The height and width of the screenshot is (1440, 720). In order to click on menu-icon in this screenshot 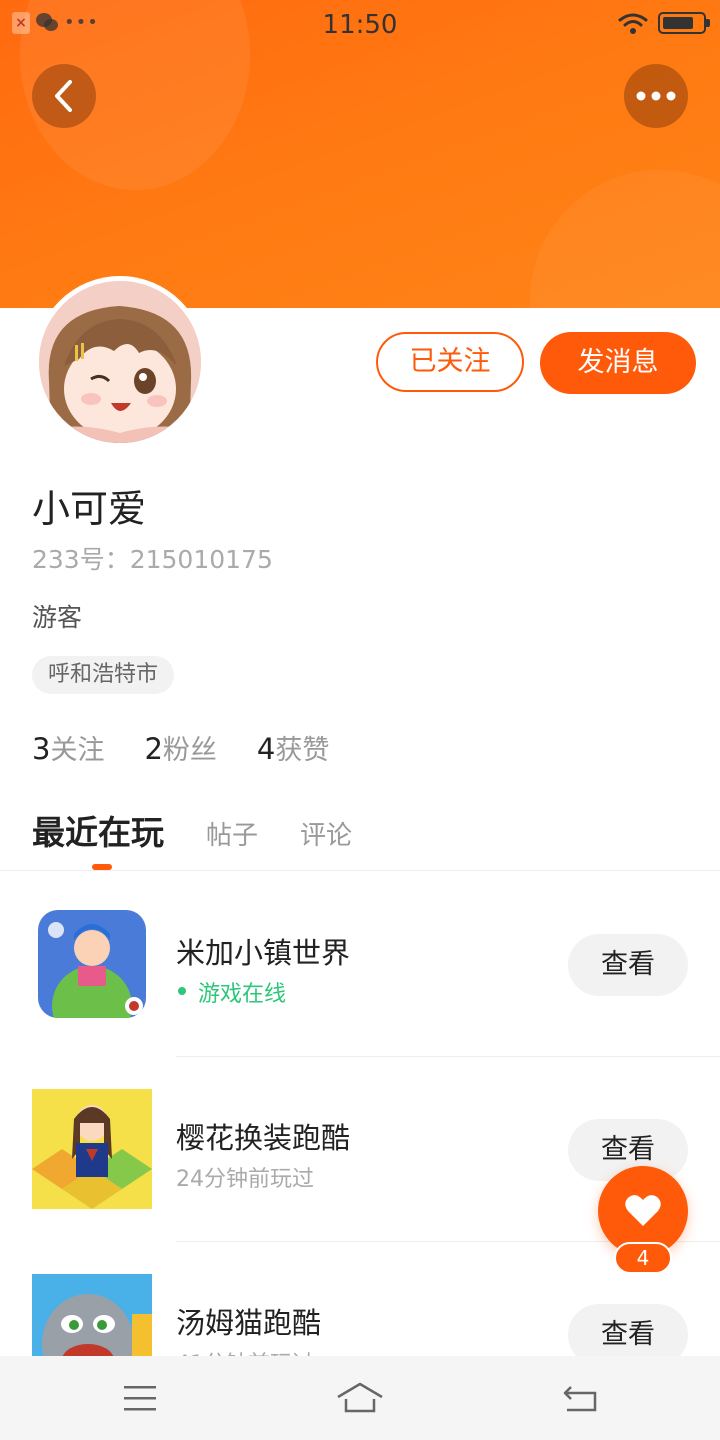, I will do `click(140, 1398)`.